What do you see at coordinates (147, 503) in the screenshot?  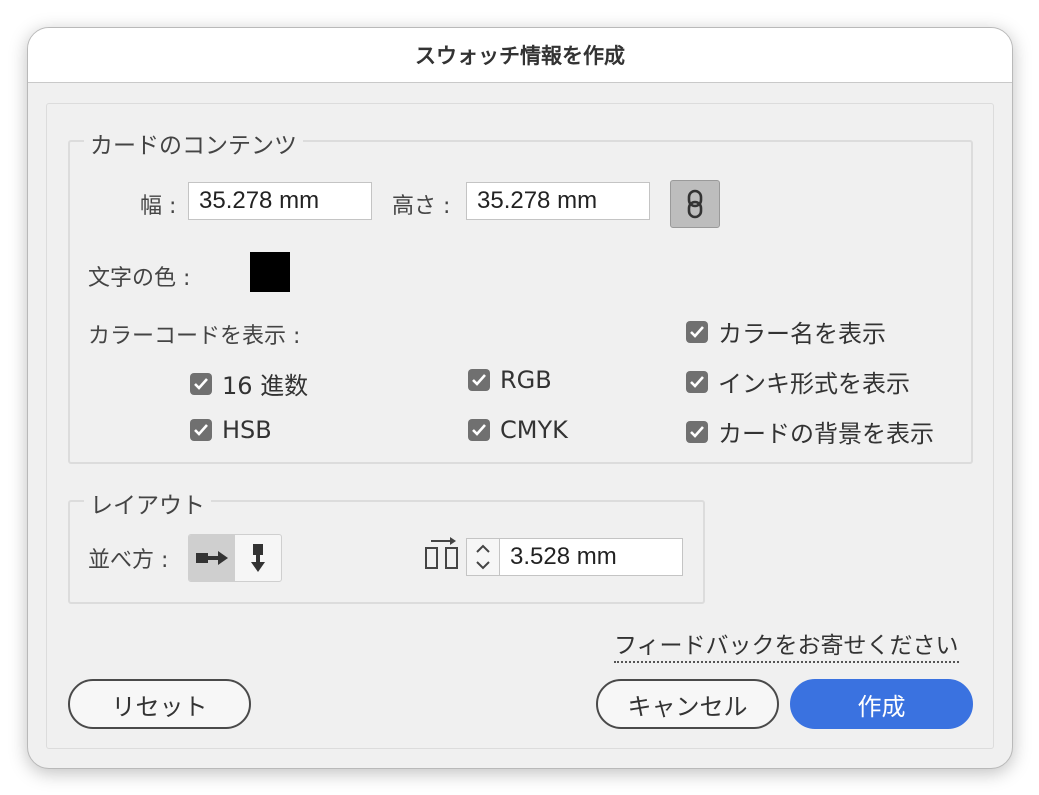 I see `layout-legend: レイアウト` at bounding box center [147, 503].